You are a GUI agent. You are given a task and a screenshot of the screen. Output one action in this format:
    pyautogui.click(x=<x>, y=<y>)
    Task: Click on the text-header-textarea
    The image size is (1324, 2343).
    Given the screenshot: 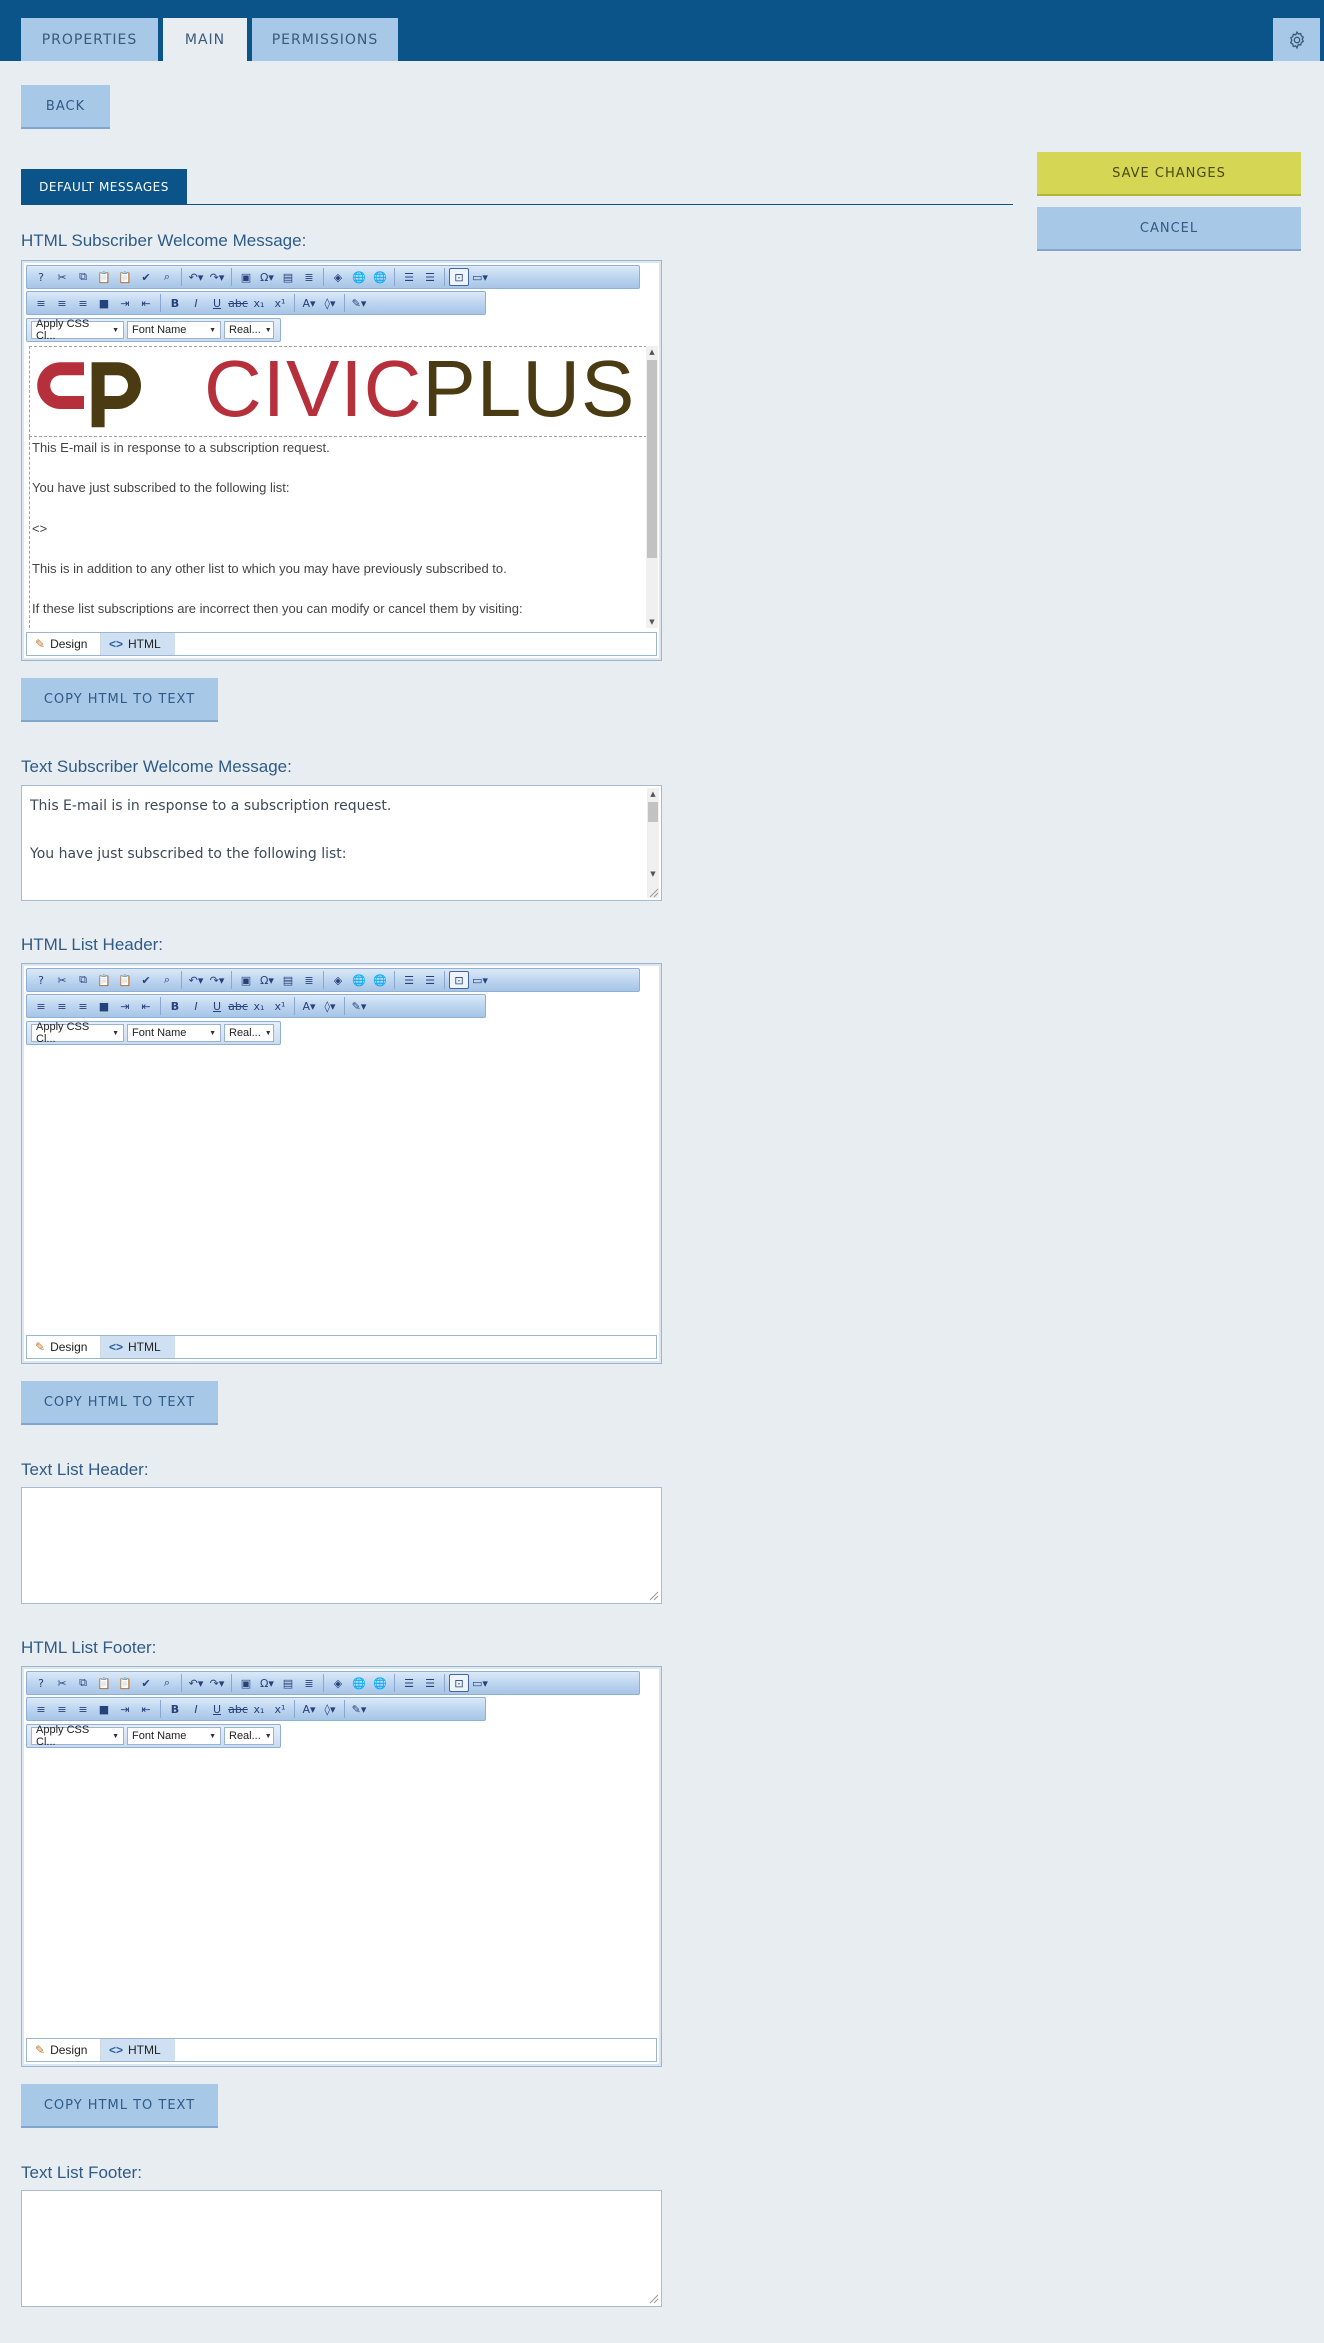 What is the action you would take?
    pyautogui.click(x=341, y=1545)
    